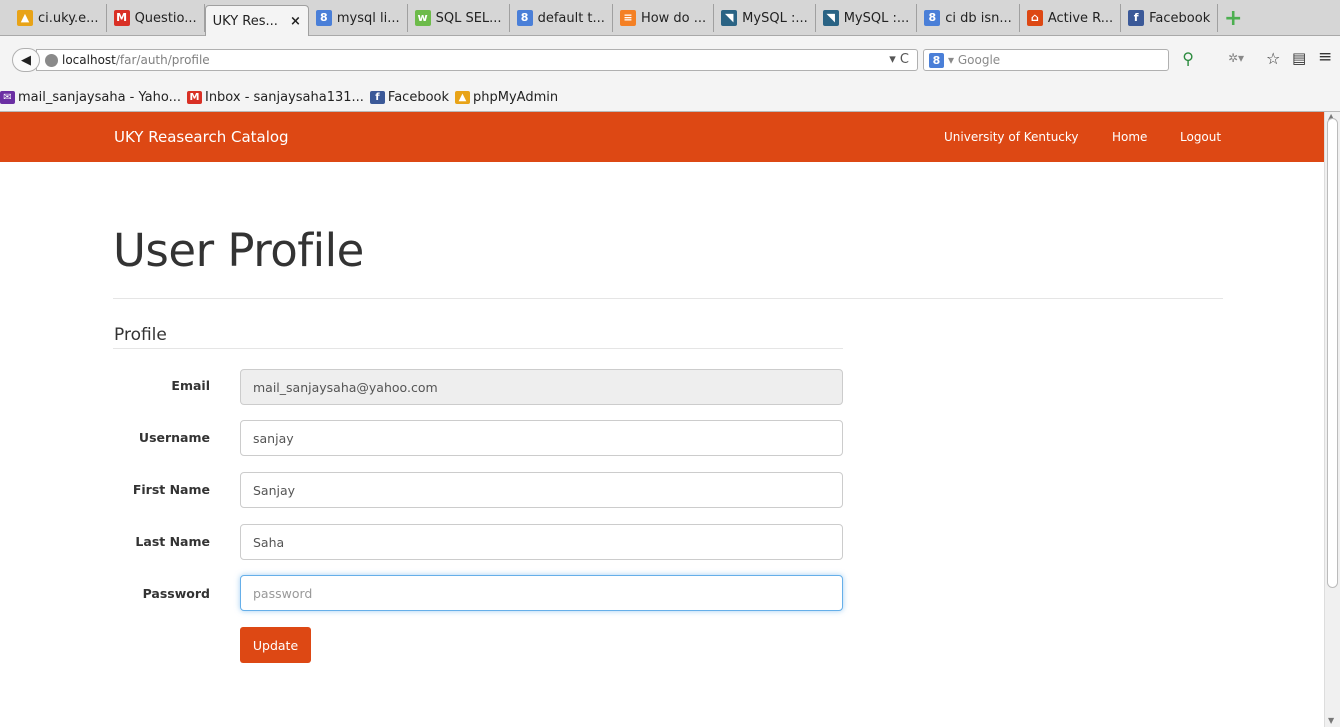  Describe the element at coordinates (541, 542) in the screenshot. I see `last-name-field: Saha` at that location.